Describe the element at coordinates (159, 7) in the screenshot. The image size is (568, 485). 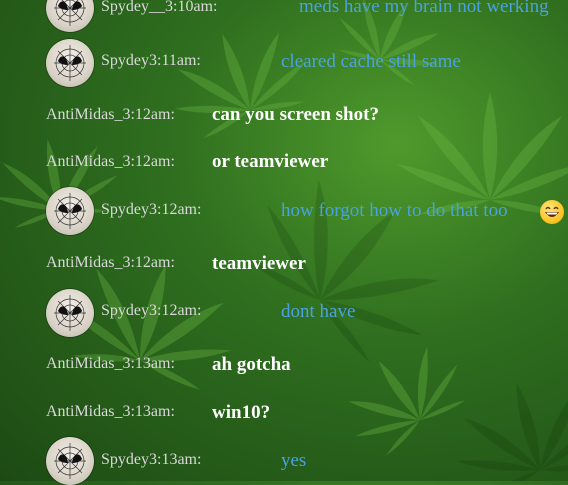
I see `username-timestamp: Spydey__3:10am:` at that location.